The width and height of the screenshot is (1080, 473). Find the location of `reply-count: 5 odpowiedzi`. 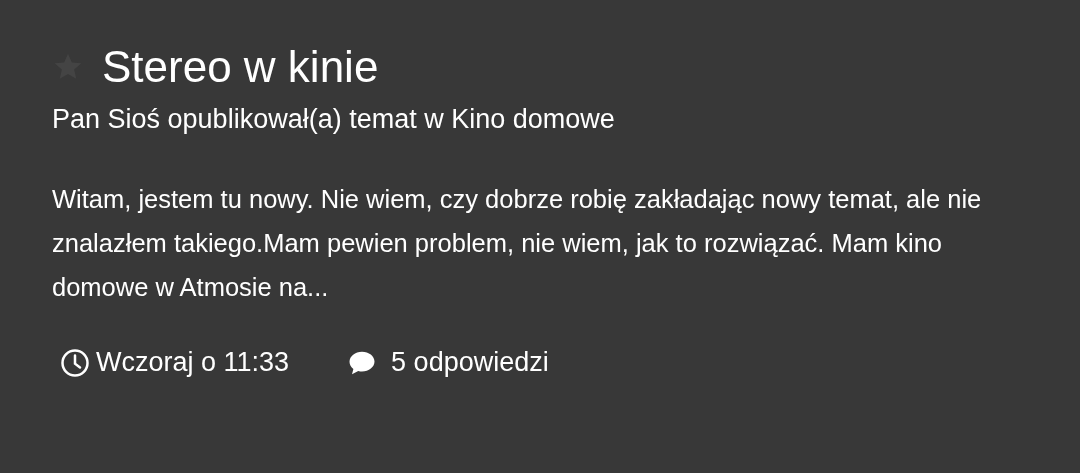

reply-count: 5 odpowiedzi is located at coordinates (470, 362).